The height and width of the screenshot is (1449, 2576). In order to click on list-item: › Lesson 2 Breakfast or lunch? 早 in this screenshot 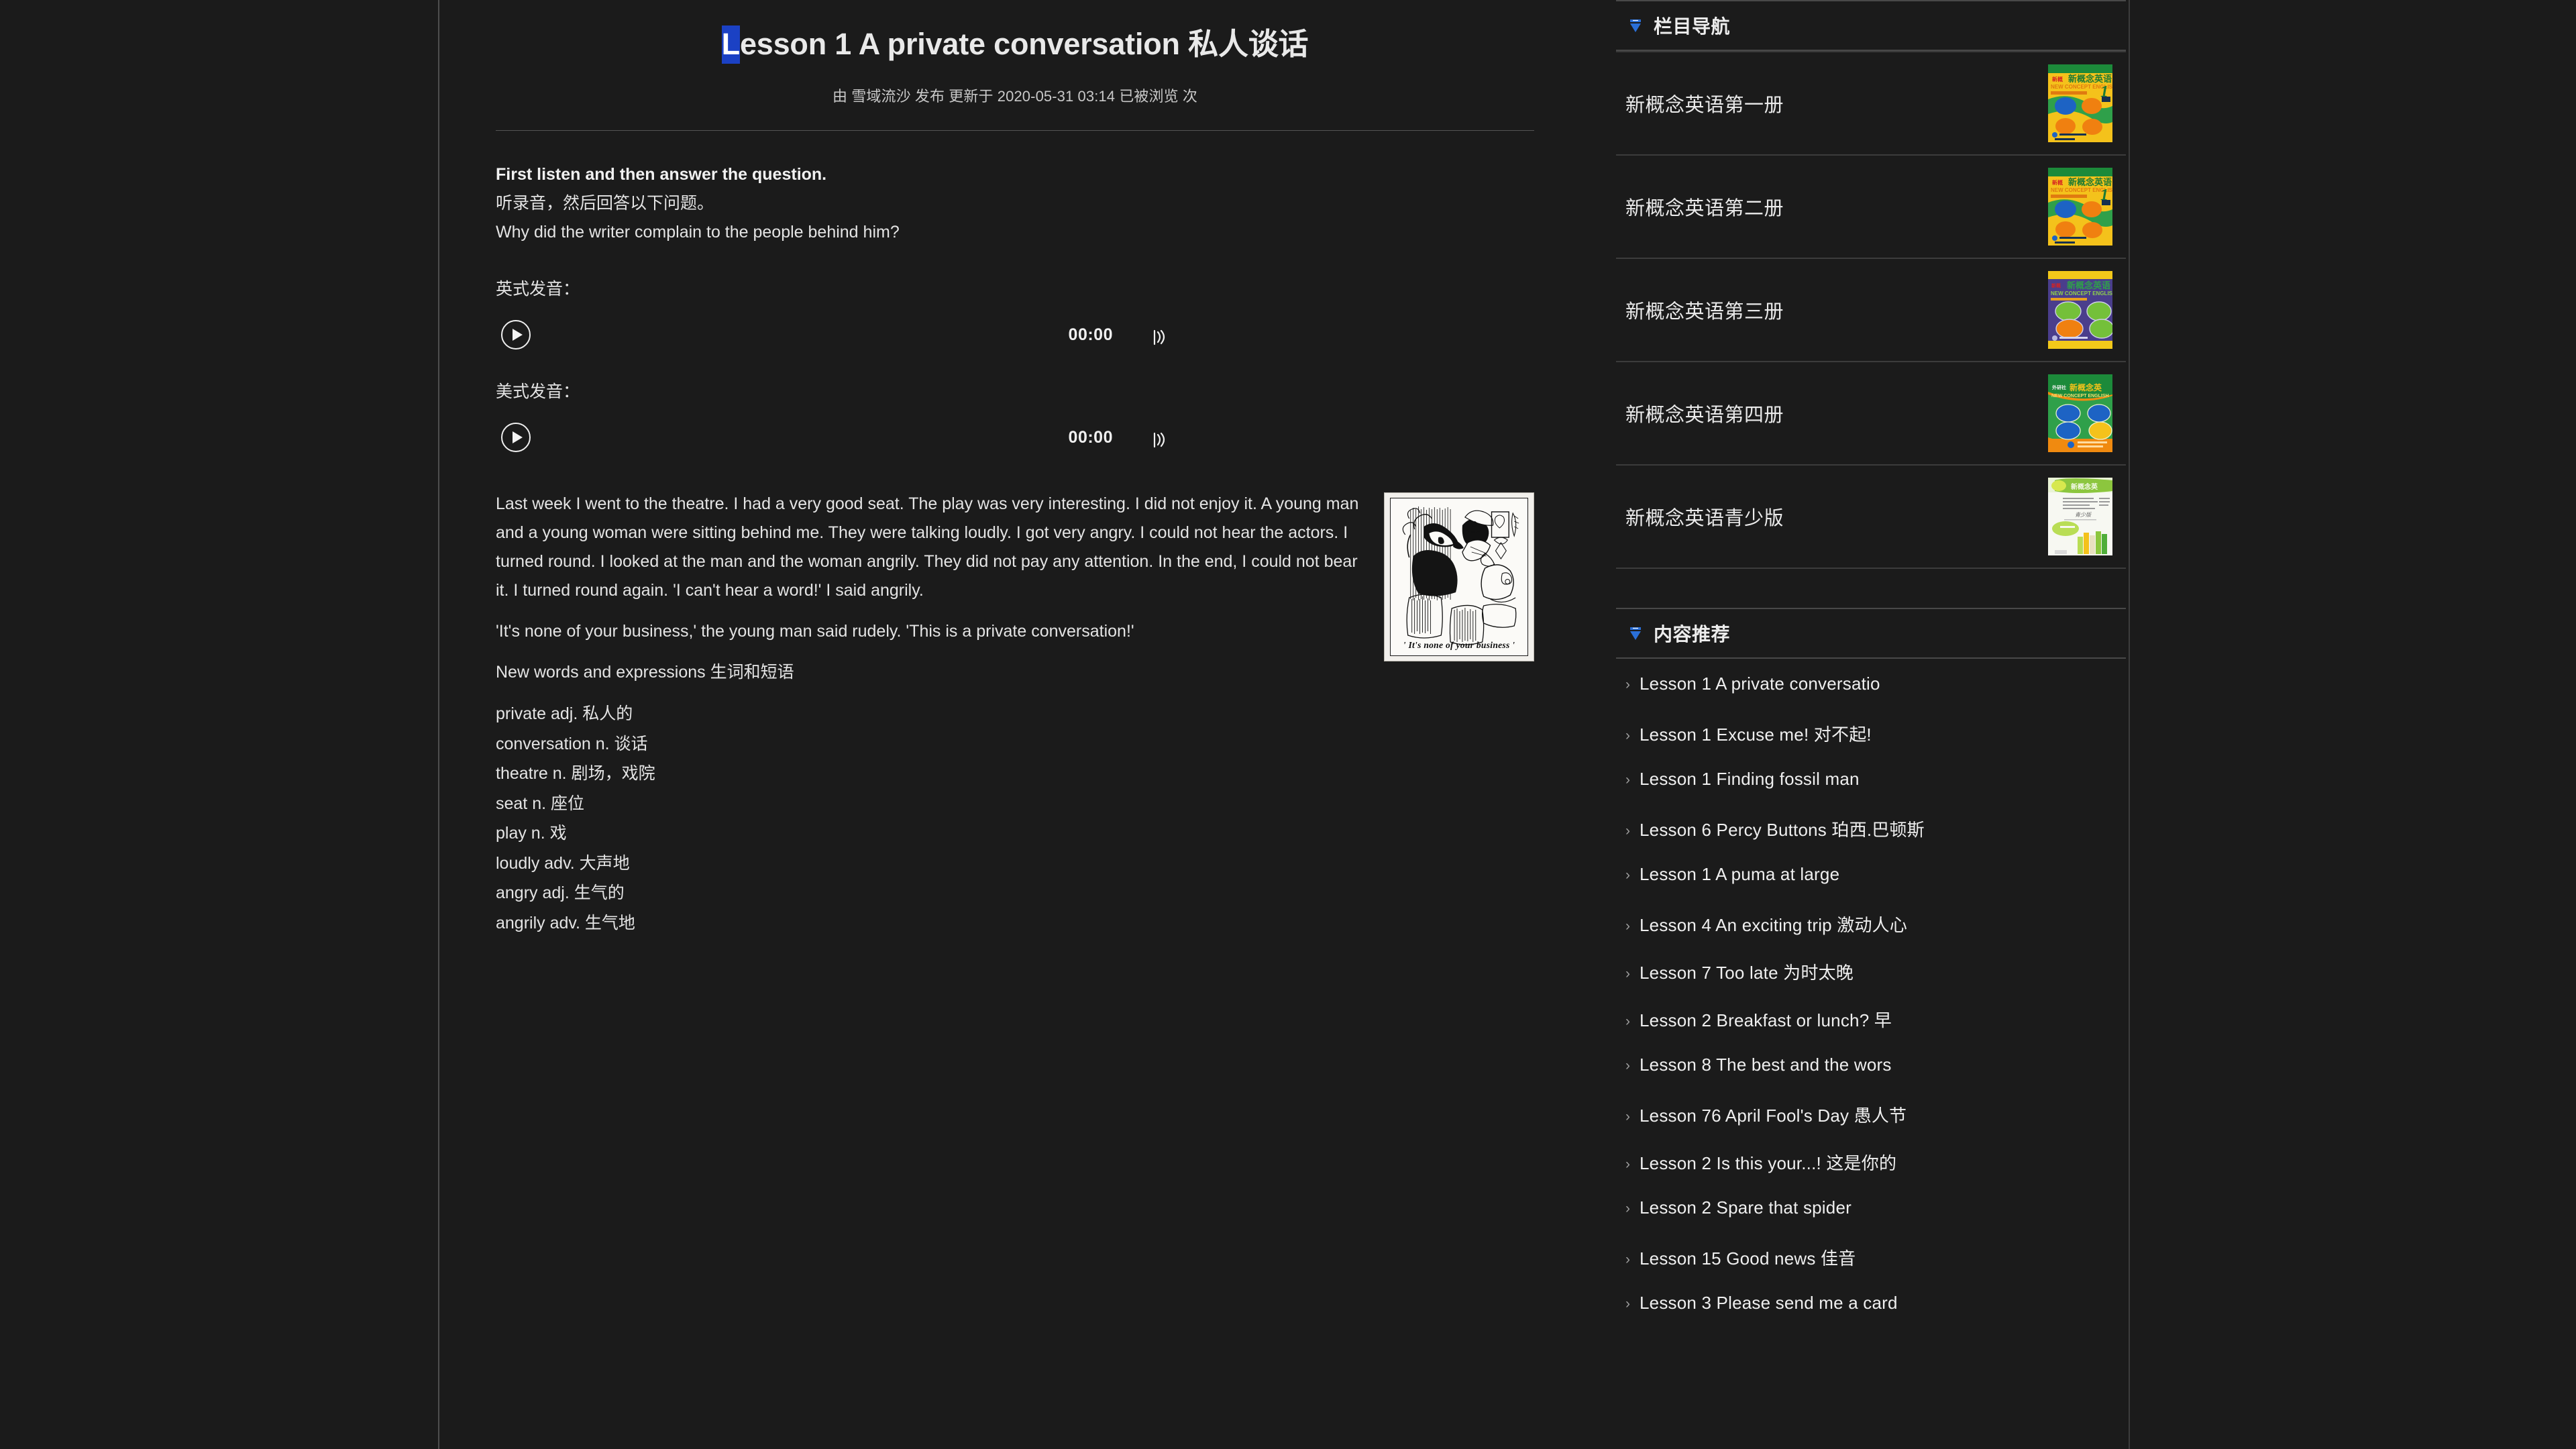, I will do `click(1871, 1031)`.